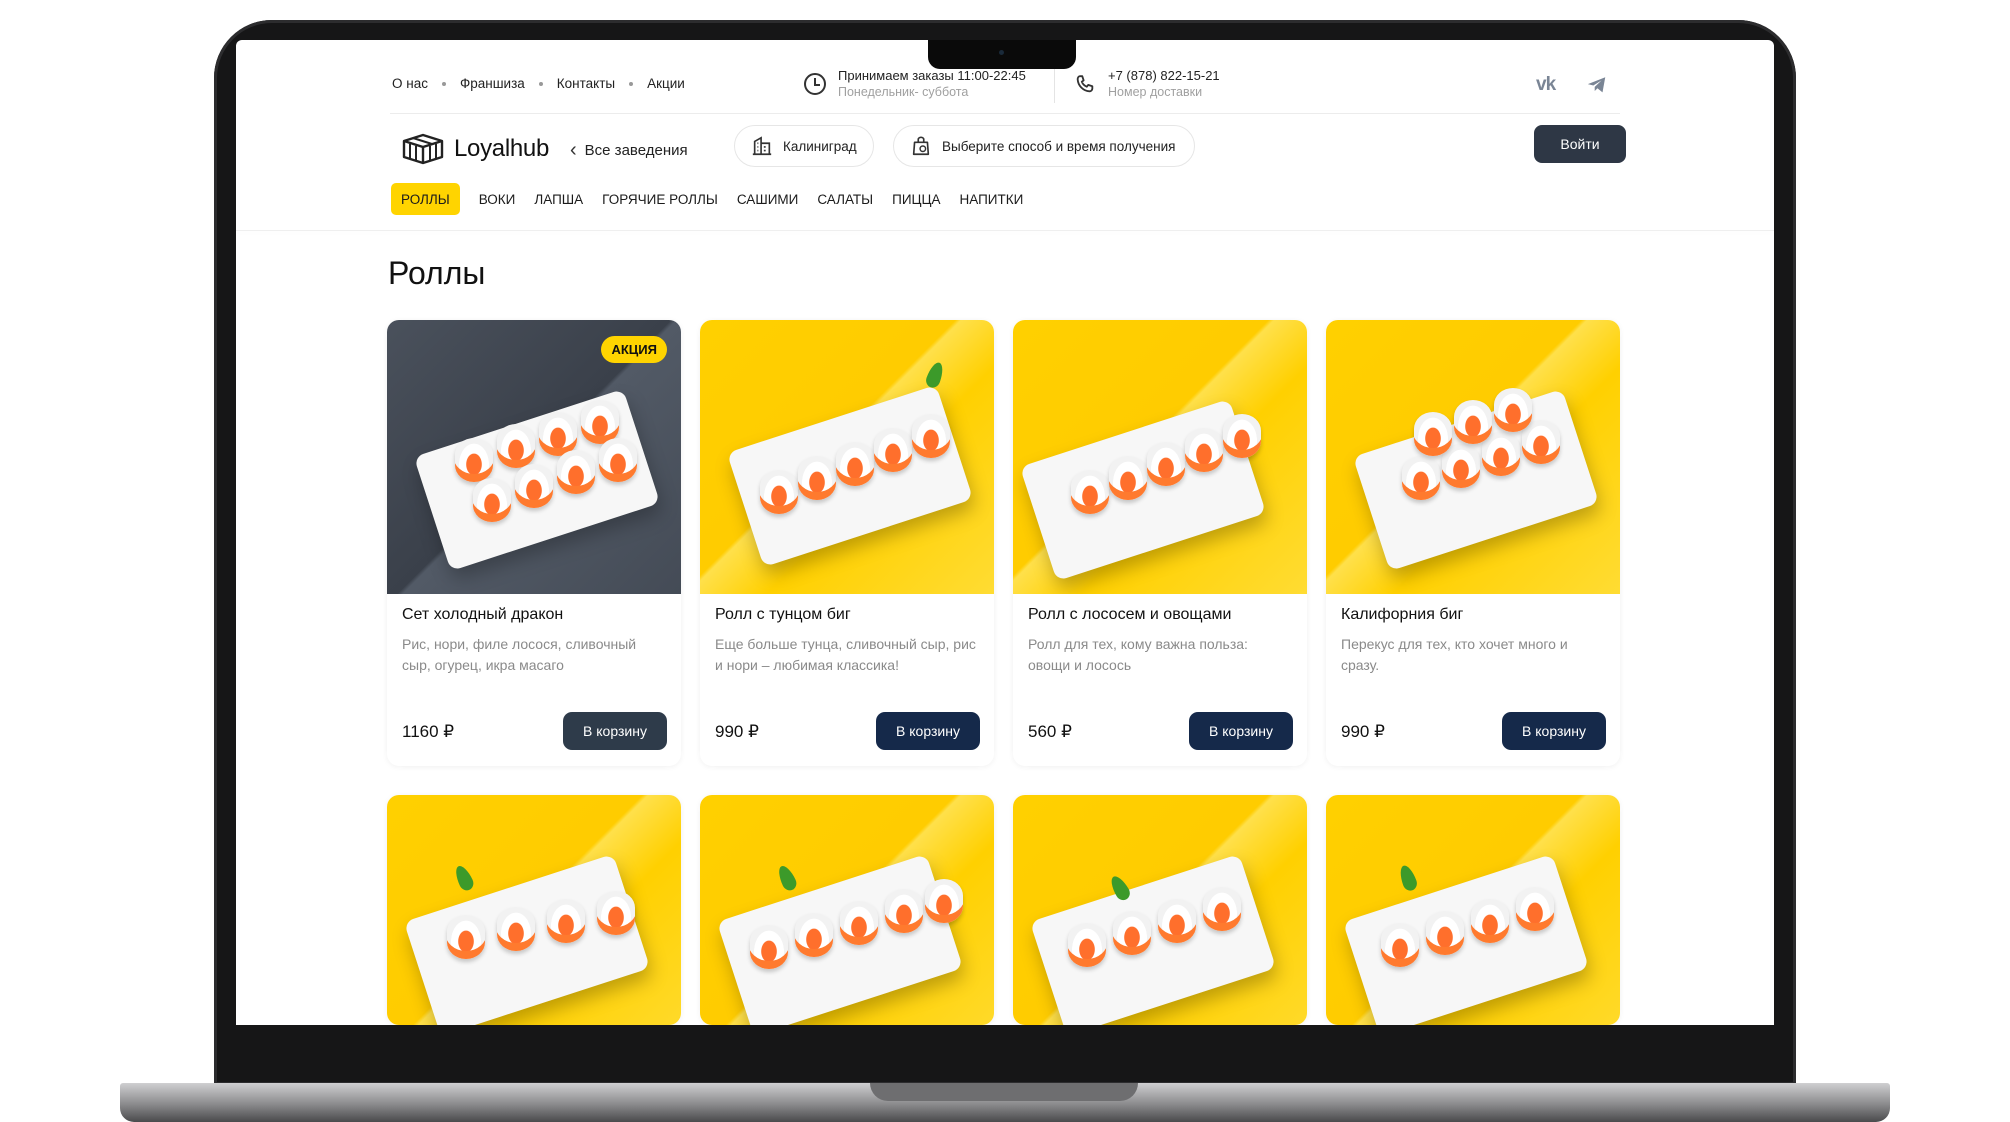 The image size is (2010, 1122). What do you see at coordinates (921, 146) in the screenshot?
I see `bag-icon` at bounding box center [921, 146].